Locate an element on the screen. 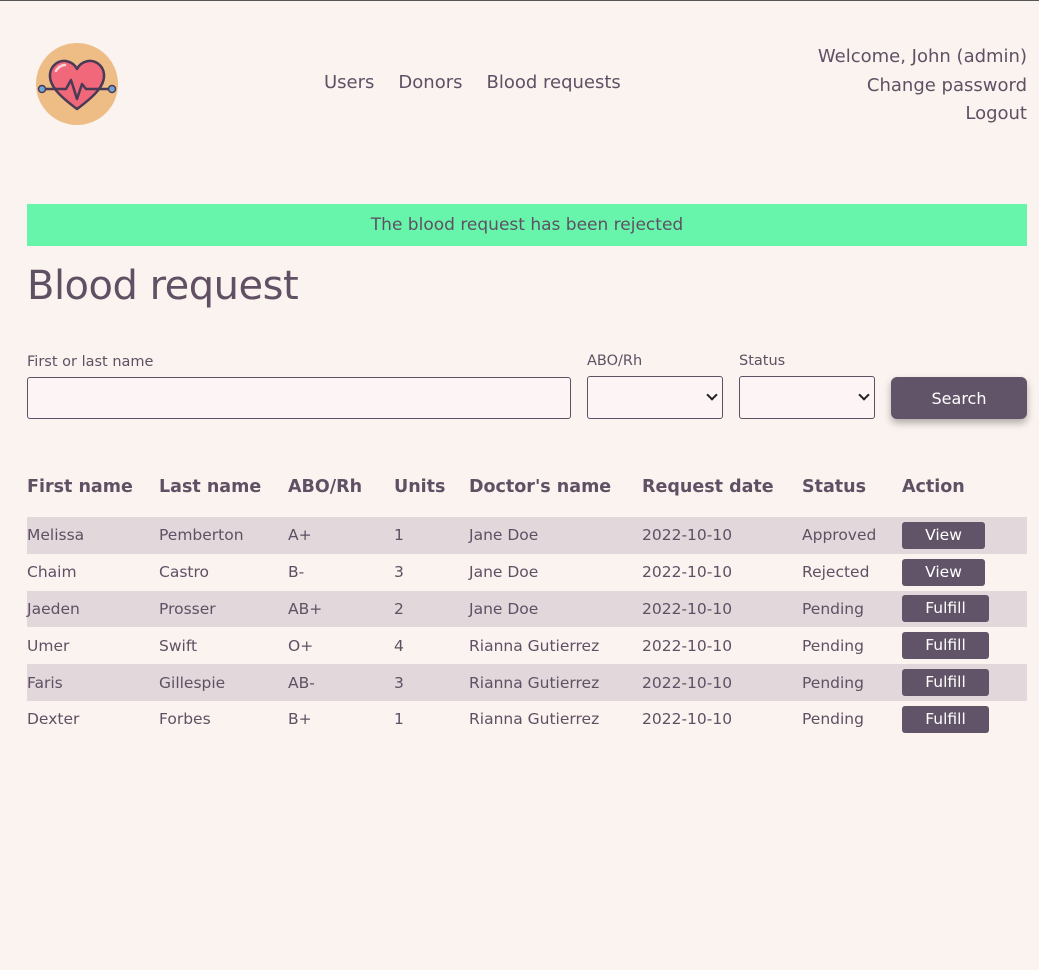  welcome-text: Welcome, John (admin) is located at coordinates (922, 56).